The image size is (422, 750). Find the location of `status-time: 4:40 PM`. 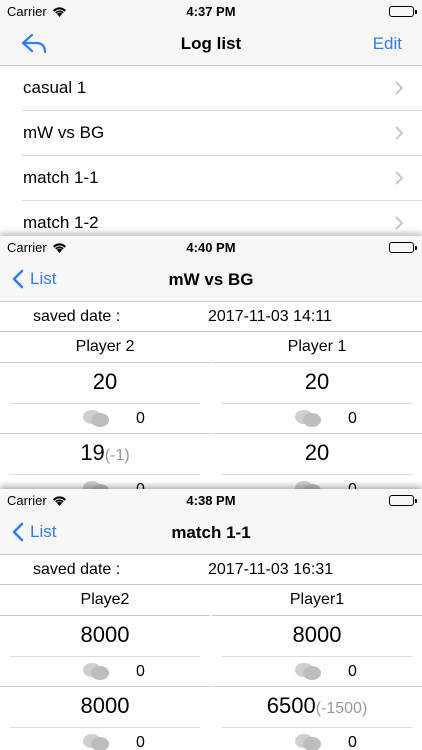

status-time: 4:40 PM is located at coordinates (211, 247).